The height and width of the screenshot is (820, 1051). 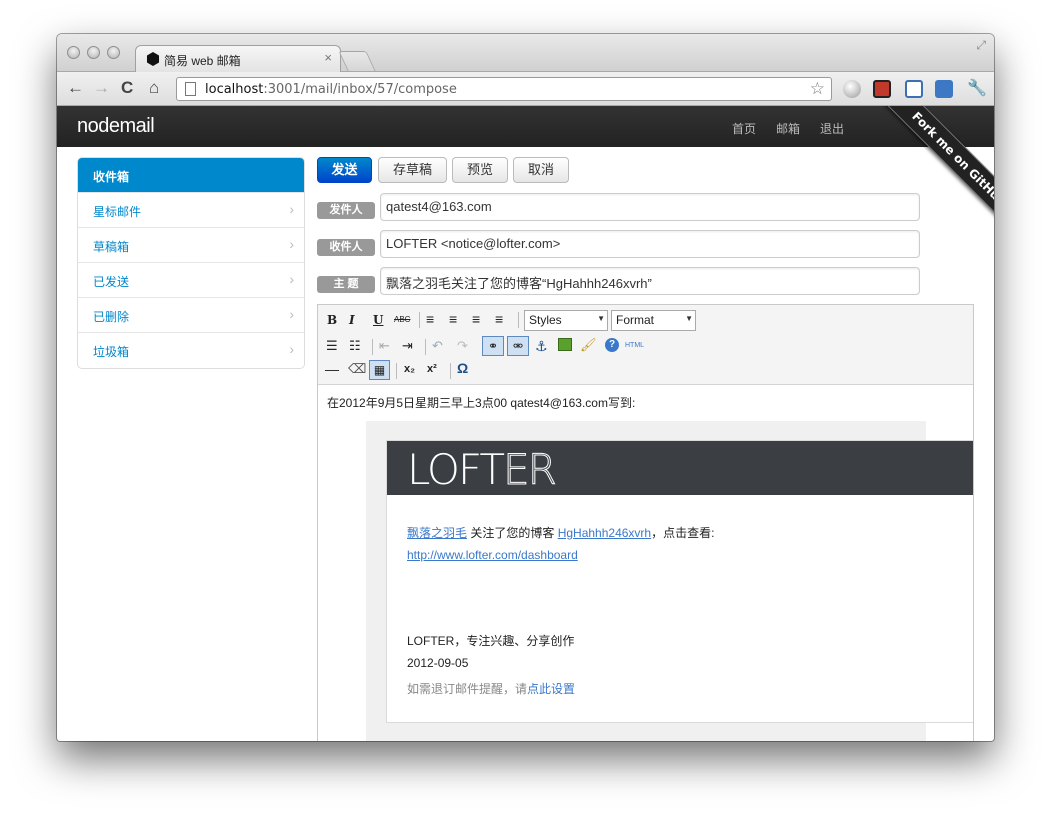 I want to click on lofter-logo: LOFTER, so click(x=482, y=470).